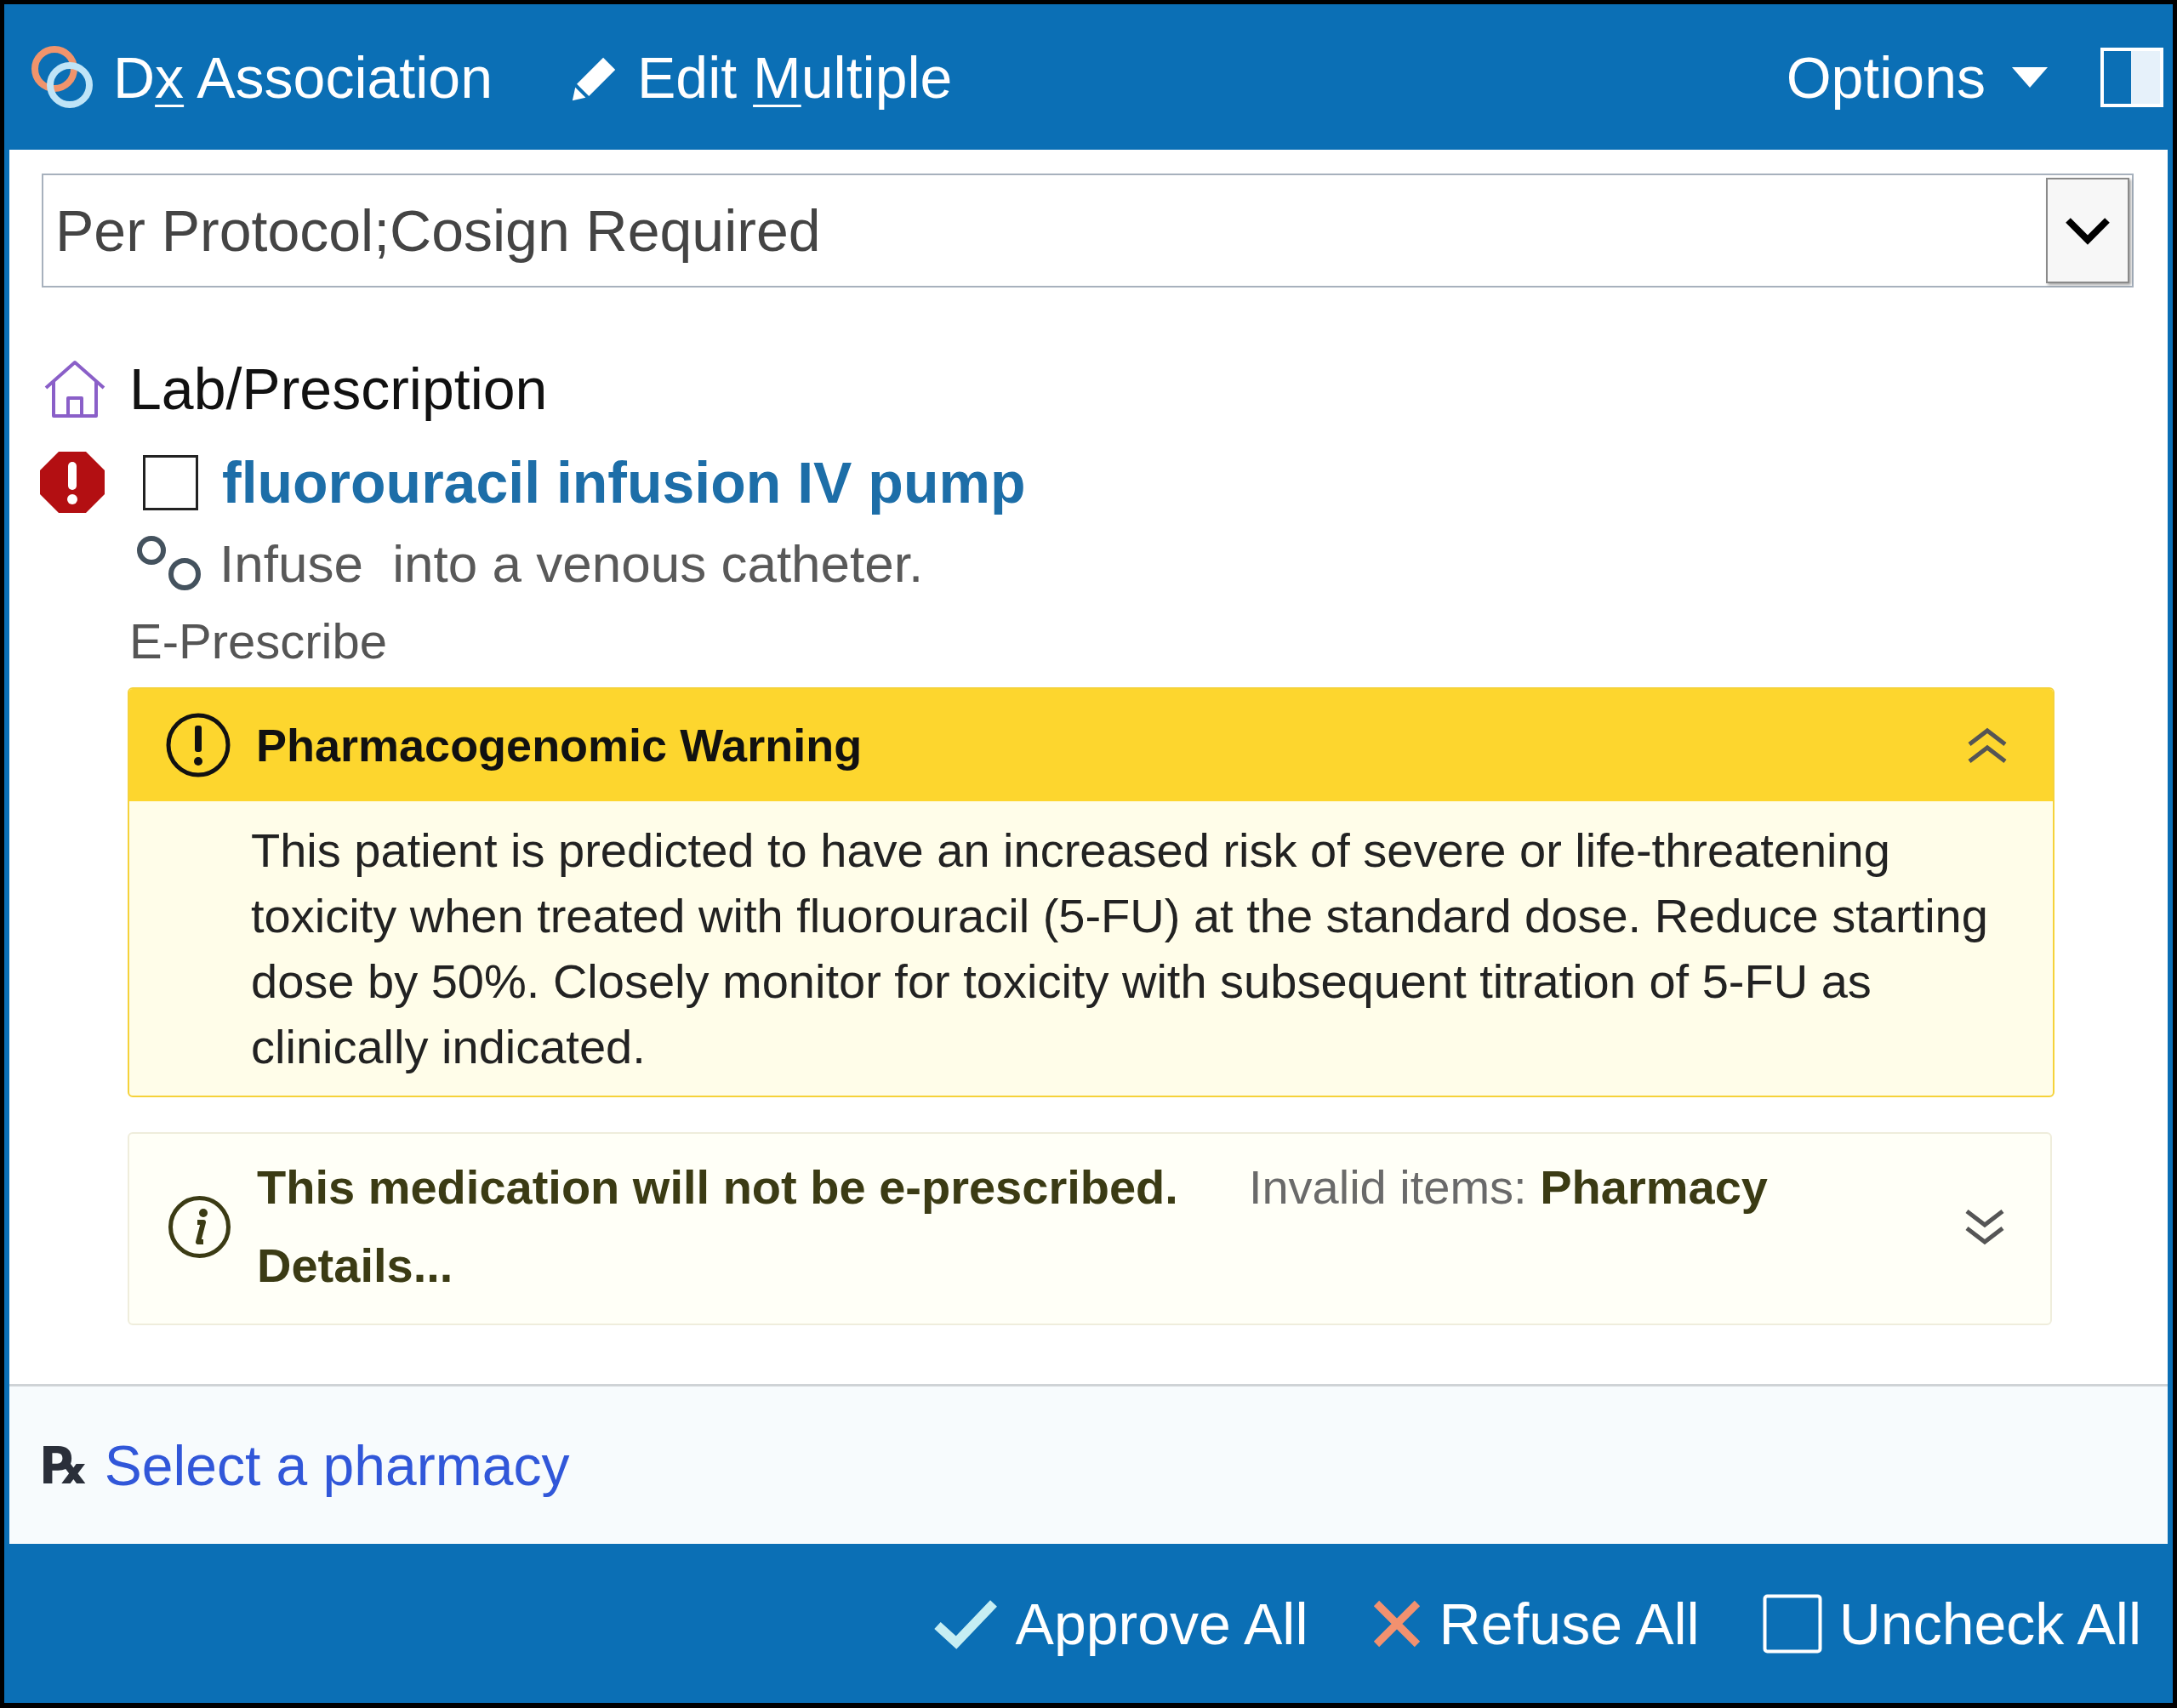  I want to click on exclamation-circle-icon, so click(198, 745).